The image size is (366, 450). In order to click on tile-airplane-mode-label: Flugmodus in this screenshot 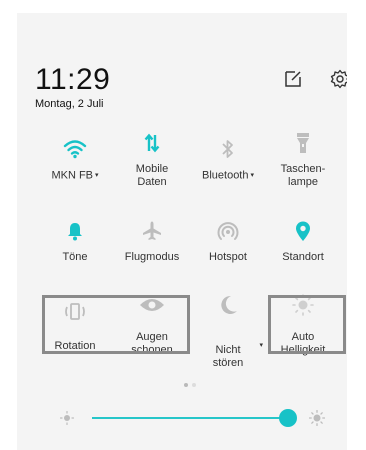, I will do `click(152, 257)`.